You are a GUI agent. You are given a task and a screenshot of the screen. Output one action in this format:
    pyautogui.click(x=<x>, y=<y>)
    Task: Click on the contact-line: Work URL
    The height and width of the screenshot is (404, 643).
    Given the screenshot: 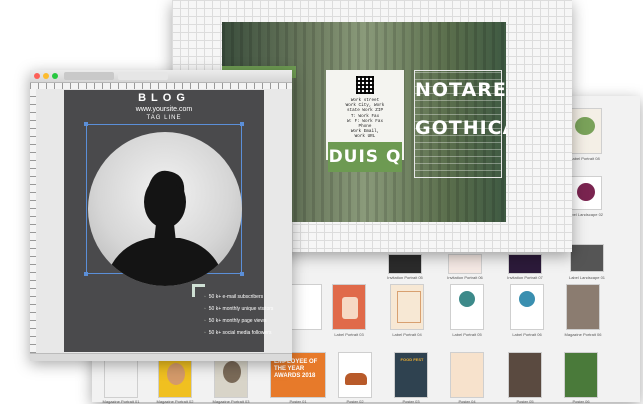 What is the action you would take?
    pyautogui.click(x=365, y=137)
    